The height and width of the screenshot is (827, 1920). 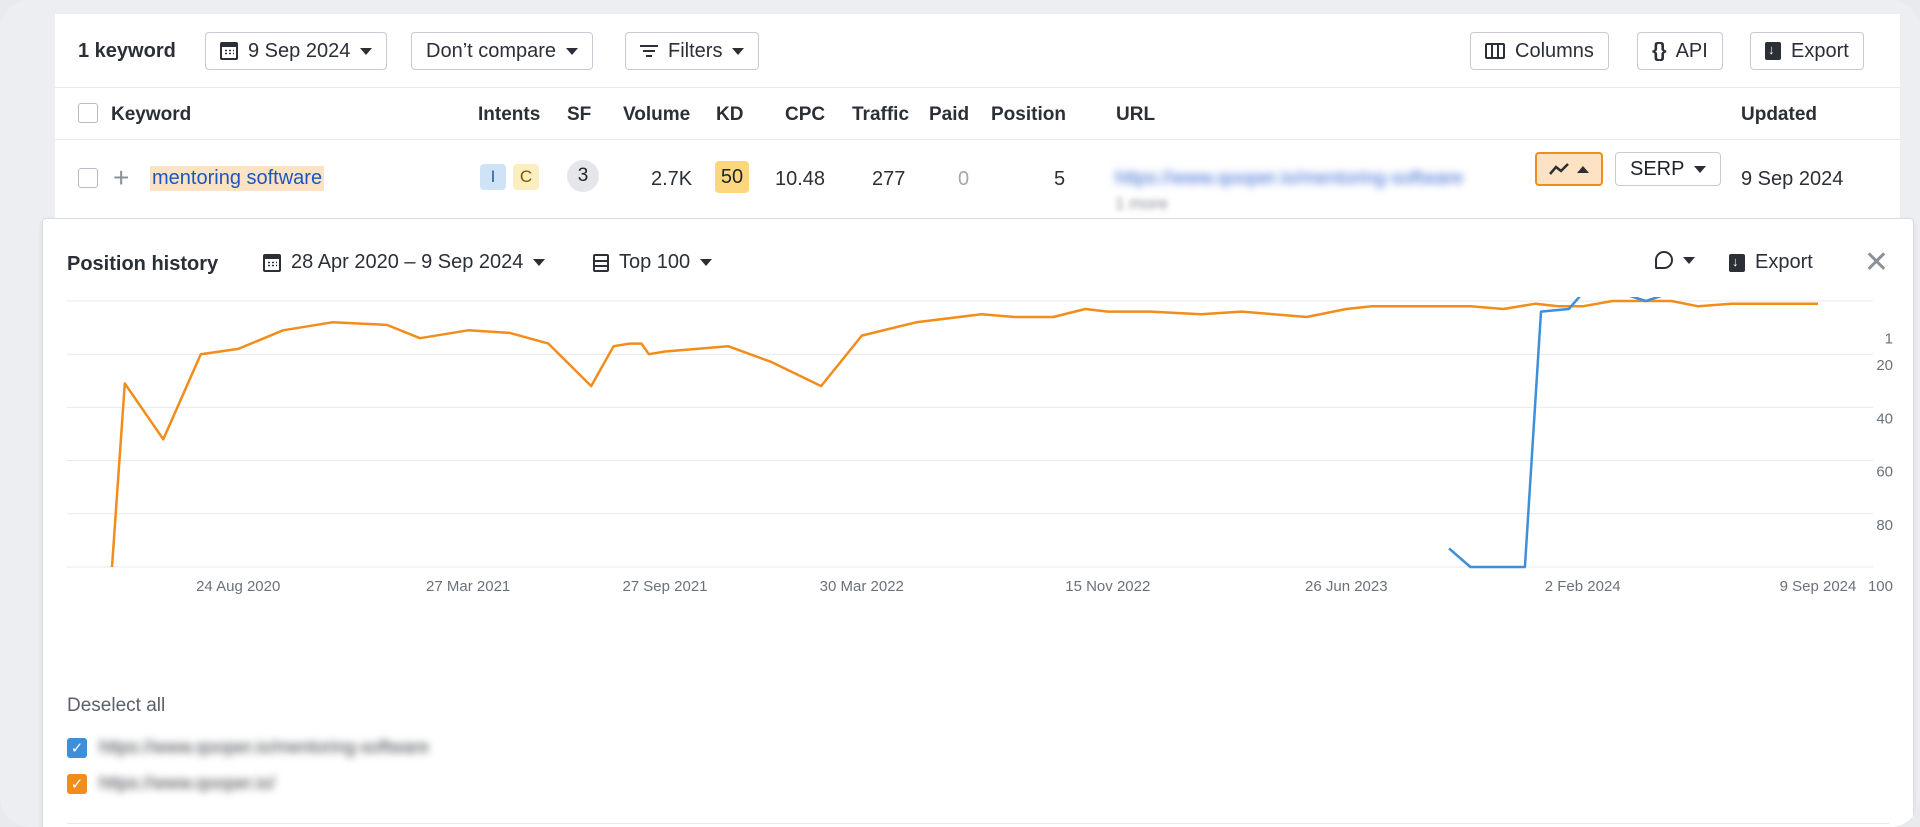 I want to click on export-label: Export, so click(x=1820, y=50).